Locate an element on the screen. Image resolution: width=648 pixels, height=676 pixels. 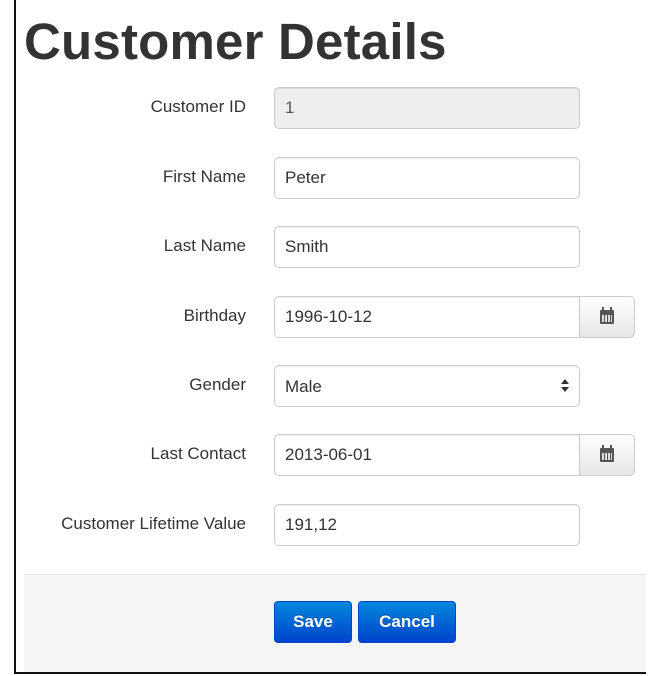
updown-arrows-icon is located at coordinates (565, 386).